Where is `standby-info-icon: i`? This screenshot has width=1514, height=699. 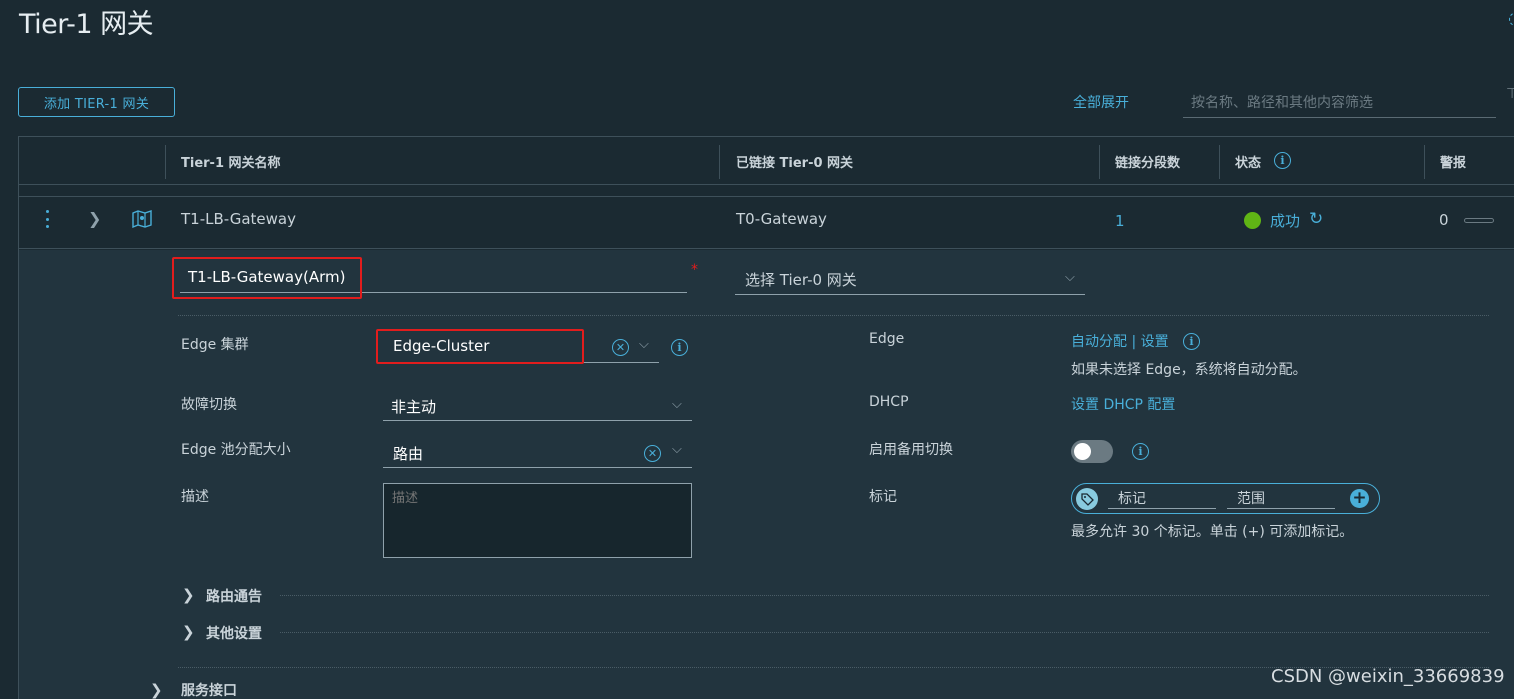
standby-info-icon: i is located at coordinates (1140, 451).